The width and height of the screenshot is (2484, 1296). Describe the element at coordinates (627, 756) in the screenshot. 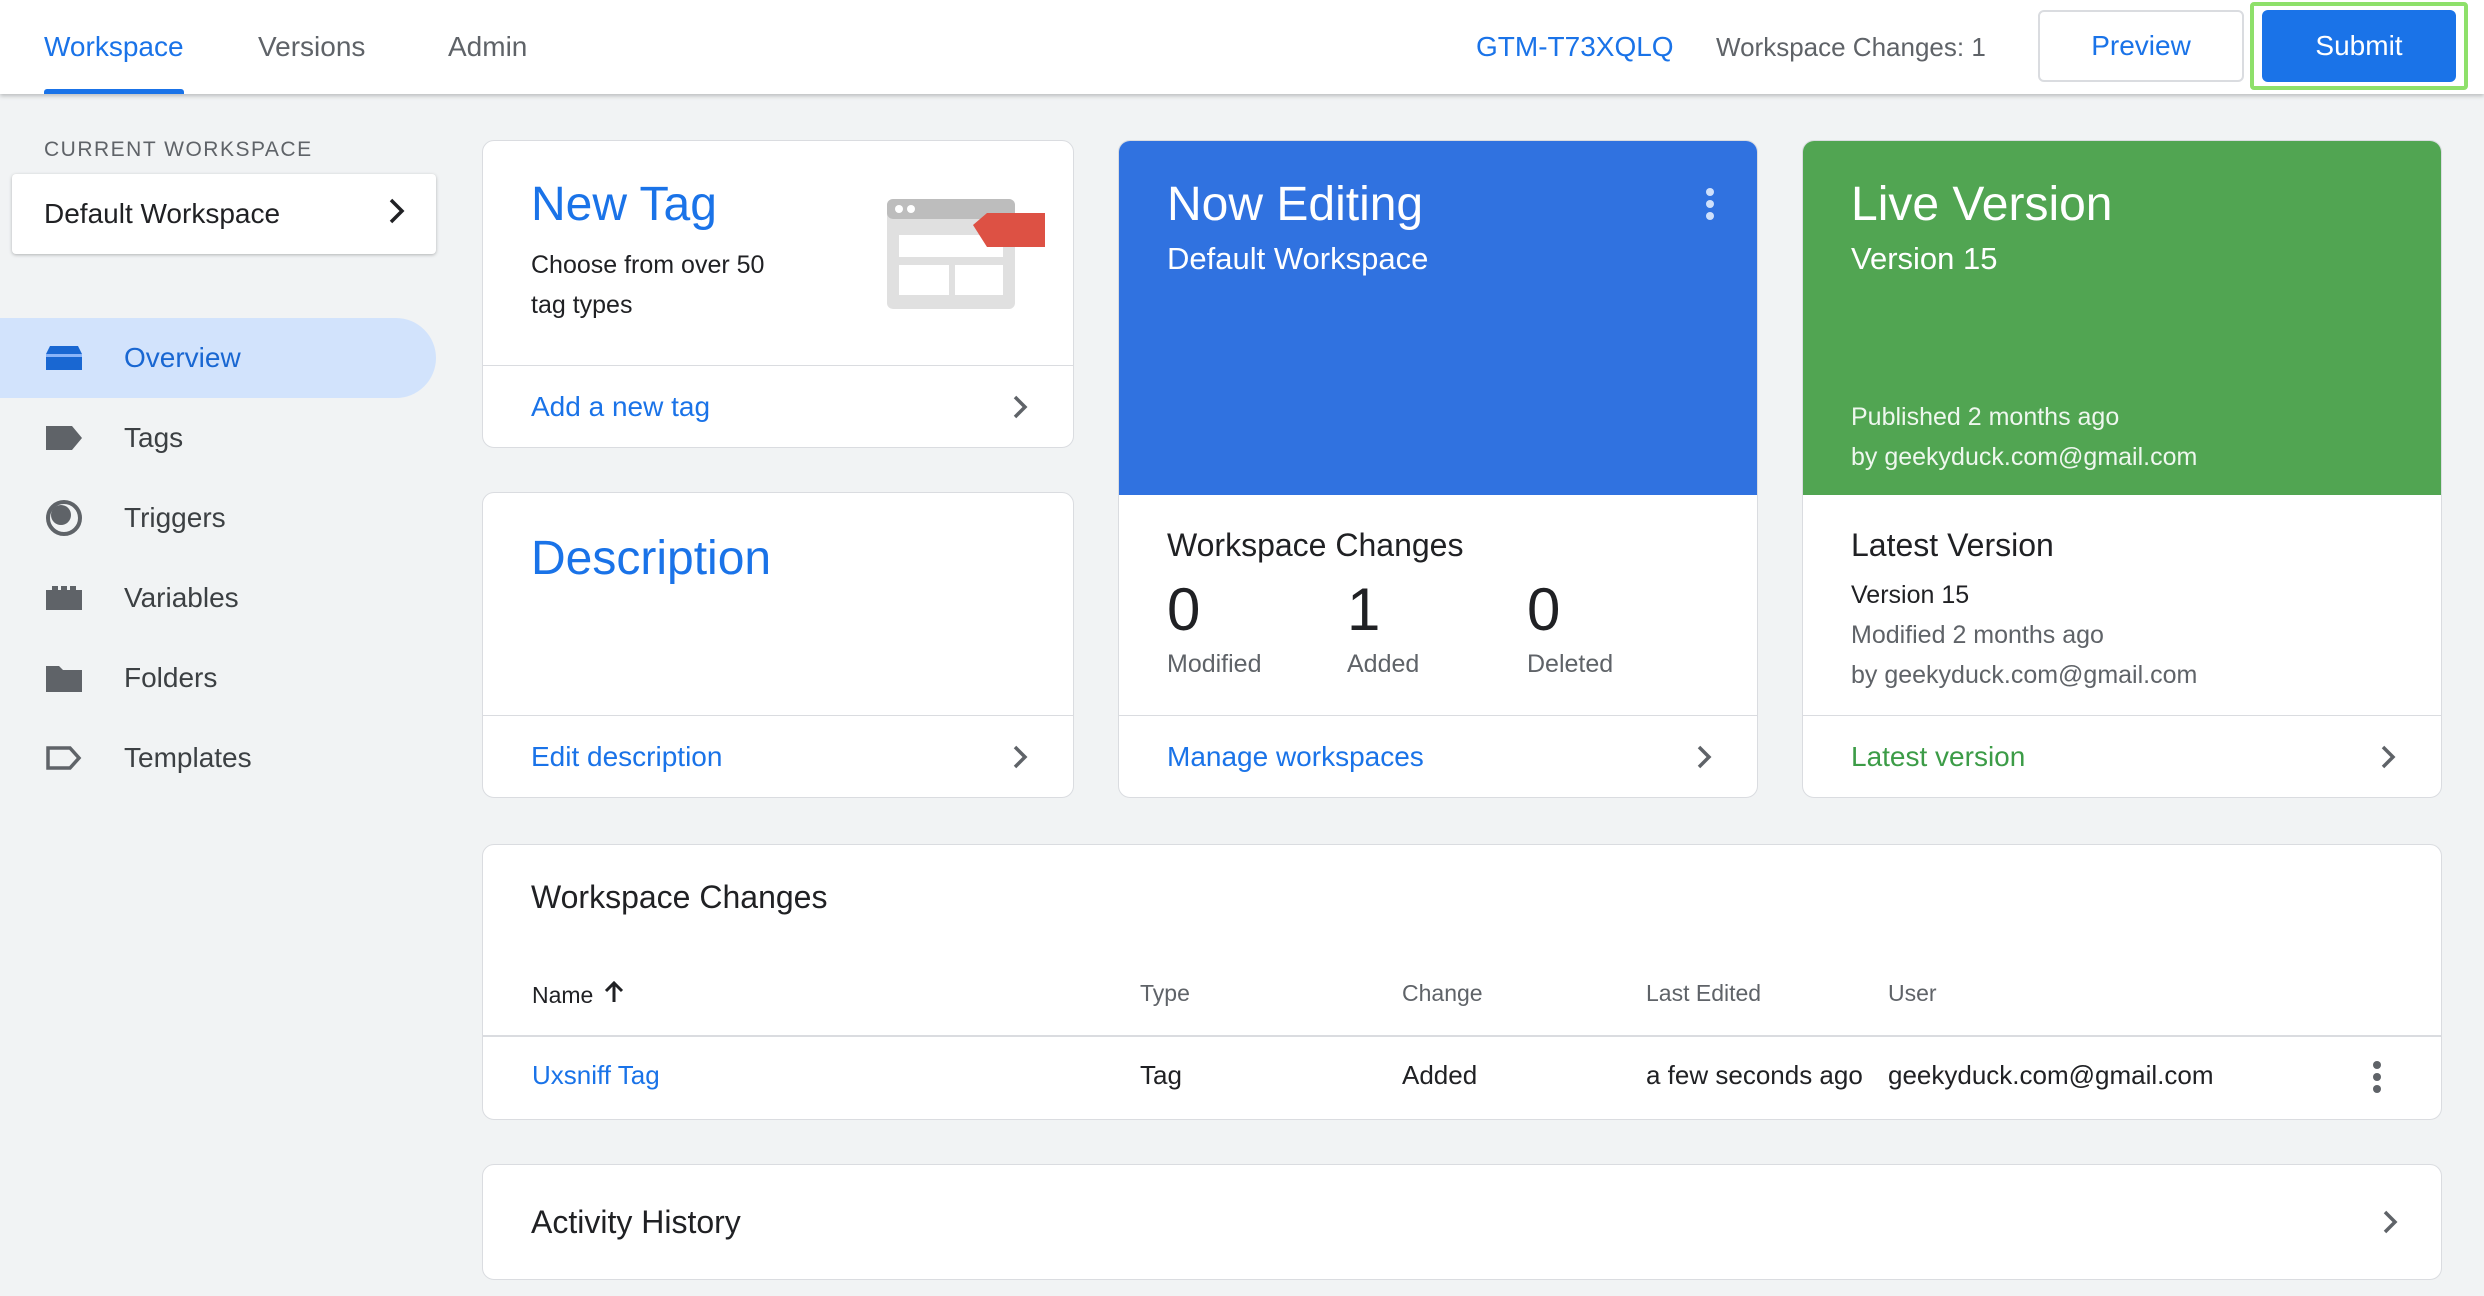

I see `edit-description-label: Edit description` at that location.